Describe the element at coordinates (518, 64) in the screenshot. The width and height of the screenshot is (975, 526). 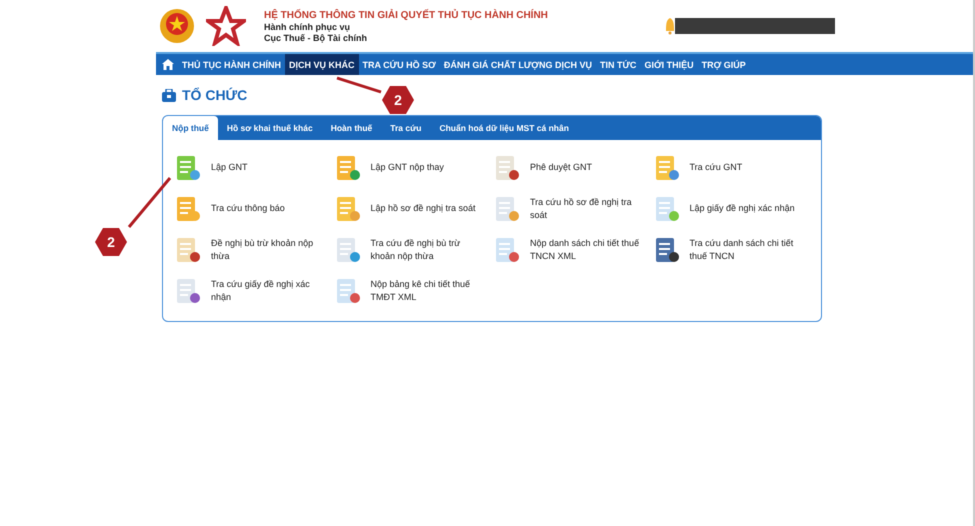
I see `nav-item: ĐÁNH GIÁ CHẤT LƯỢNG DỊCH VỤ` at that location.